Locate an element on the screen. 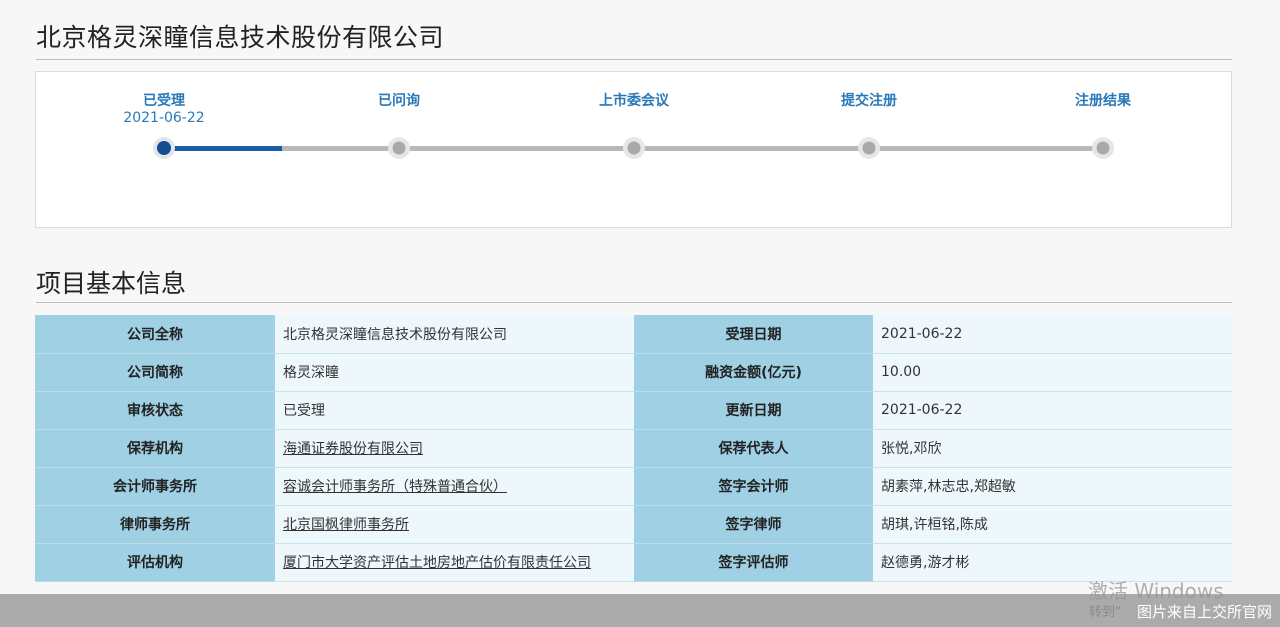  field-value-link: 厦门市大学资产评估土地房地产估价有限责任公司 is located at coordinates (454, 562).